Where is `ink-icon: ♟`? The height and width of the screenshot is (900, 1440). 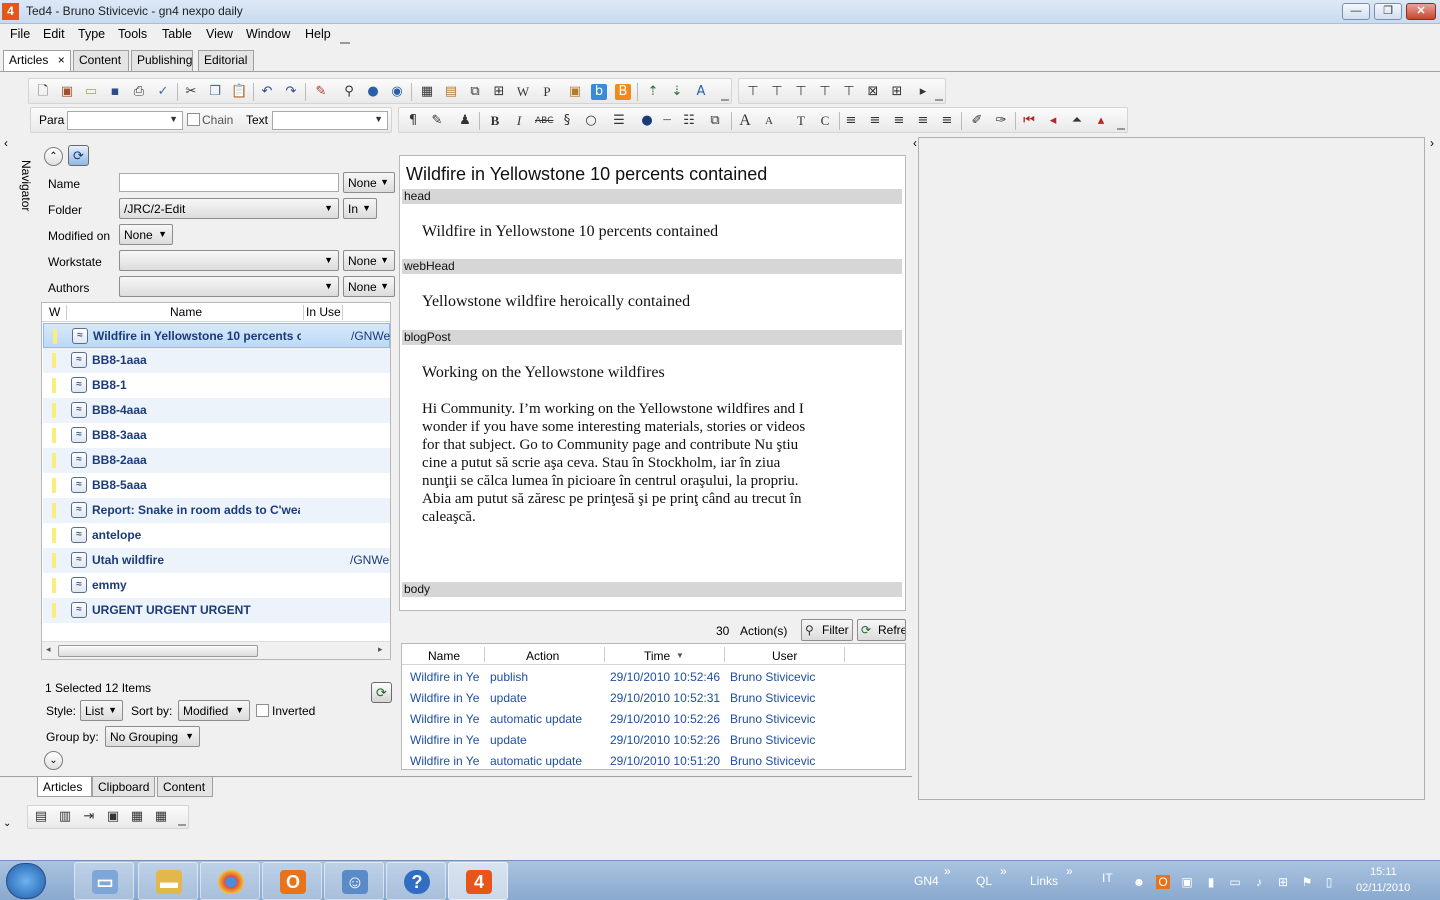
ink-icon: ♟ is located at coordinates (465, 121).